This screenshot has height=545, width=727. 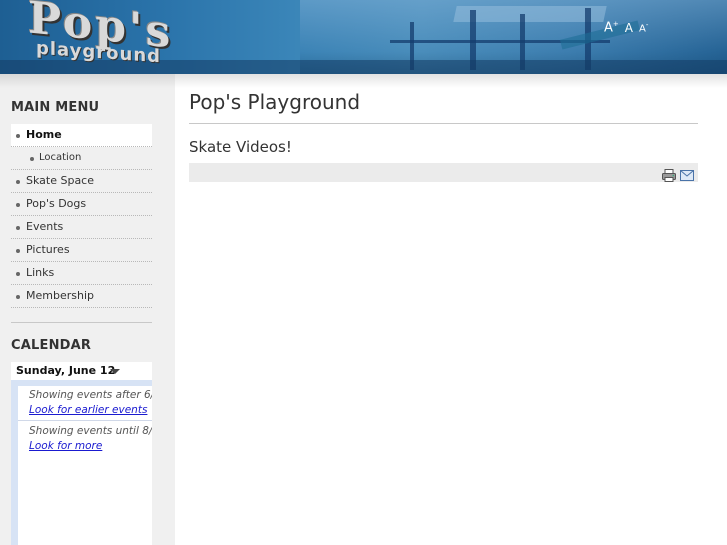 I want to click on header-photo-roof, so click(x=530, y=14).